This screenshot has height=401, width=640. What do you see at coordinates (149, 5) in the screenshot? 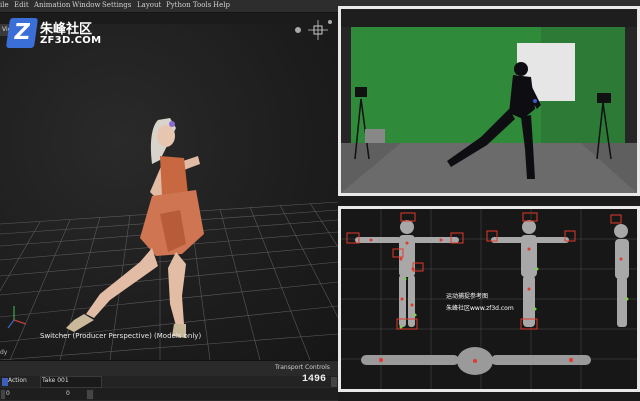
I see `menu-layout: Layout` at bounding box center [149, 5].